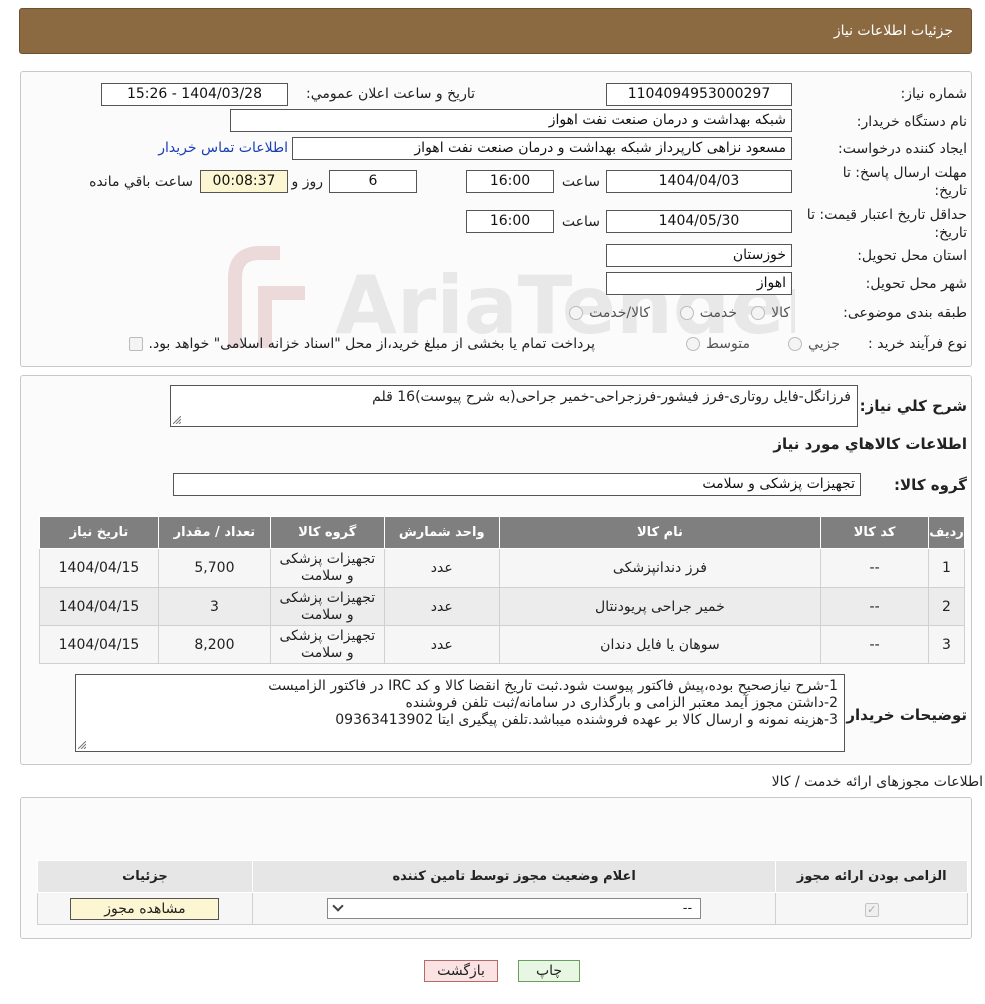  What do you see at coordinates (307, 182) in the screenshot?
I see `days-label: روز و` at bounding box center [307, 182].